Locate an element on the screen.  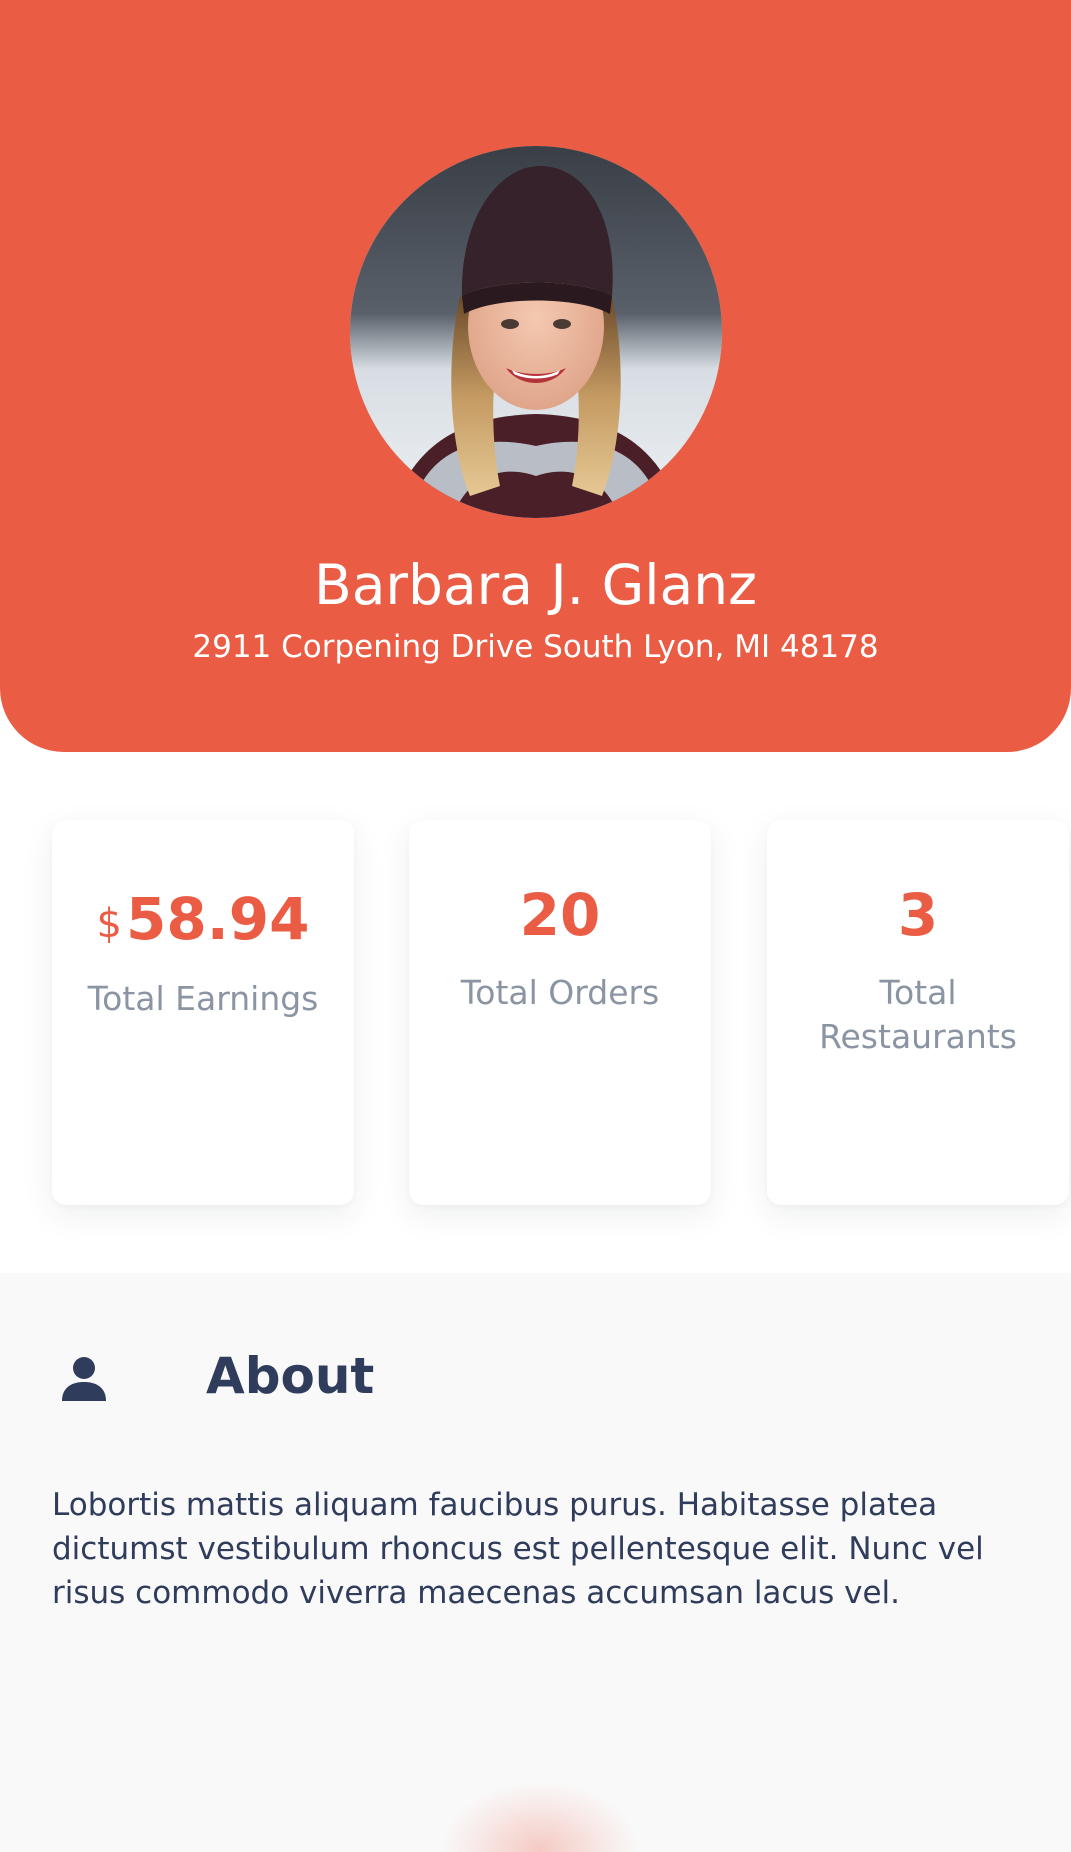
avatar is located at coordinates (536, 332).